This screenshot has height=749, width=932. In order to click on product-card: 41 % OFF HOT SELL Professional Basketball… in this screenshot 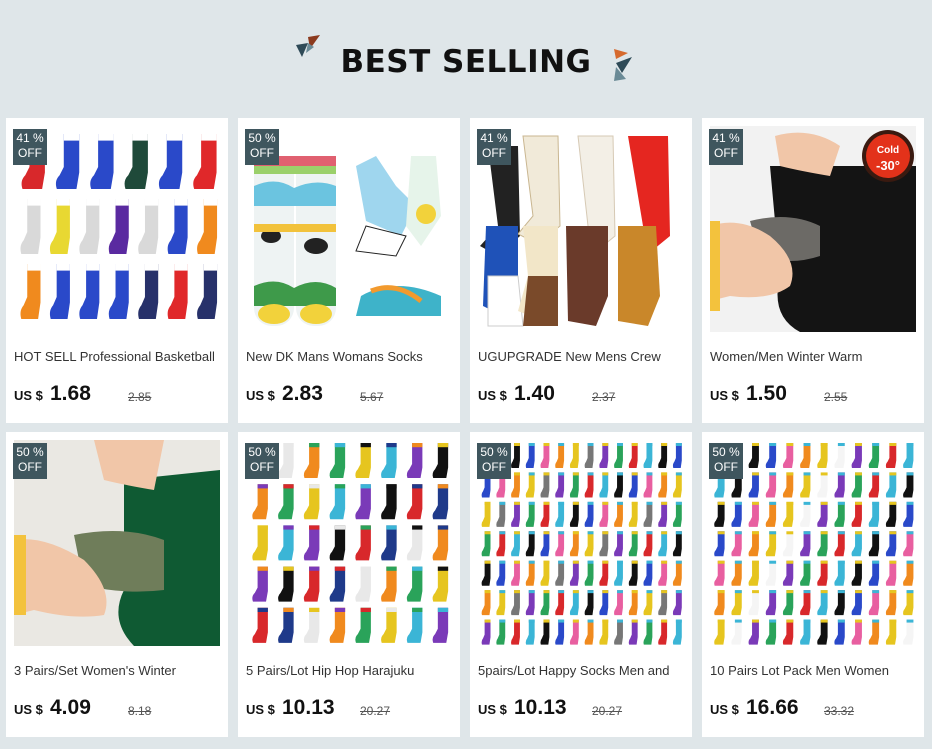, I will do `click(117, 270)`.